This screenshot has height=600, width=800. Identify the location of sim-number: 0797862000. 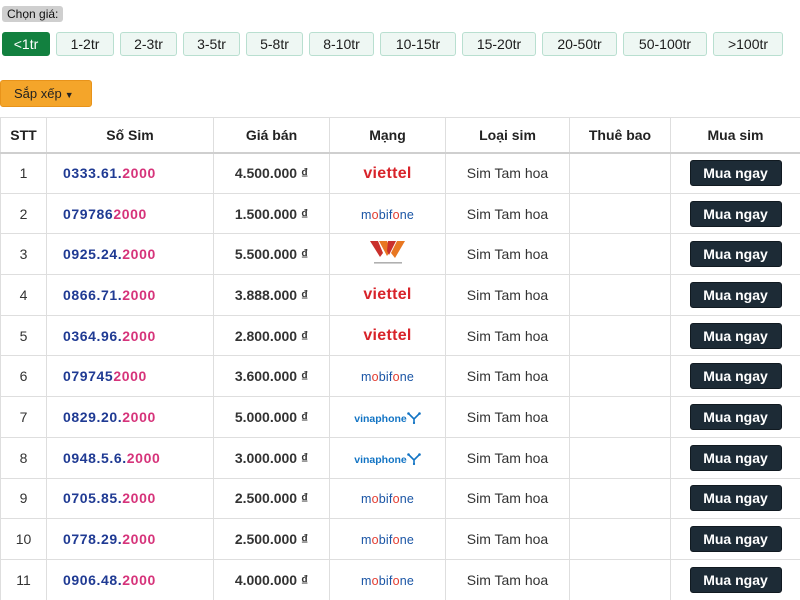
(130, 213).